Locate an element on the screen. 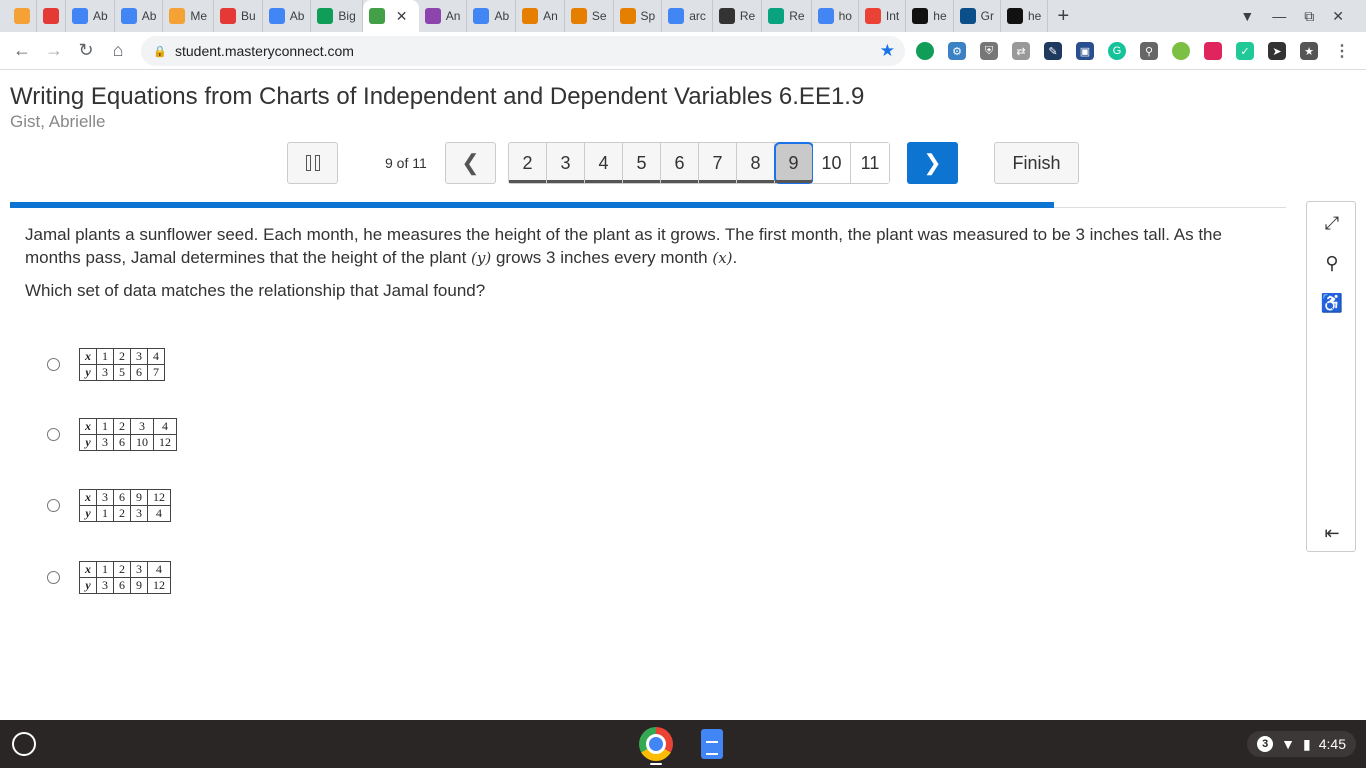 Image resolution: width=1366 pixels, height=768 pixels. question-number-11: 11 is located at coordinates (870, 163).